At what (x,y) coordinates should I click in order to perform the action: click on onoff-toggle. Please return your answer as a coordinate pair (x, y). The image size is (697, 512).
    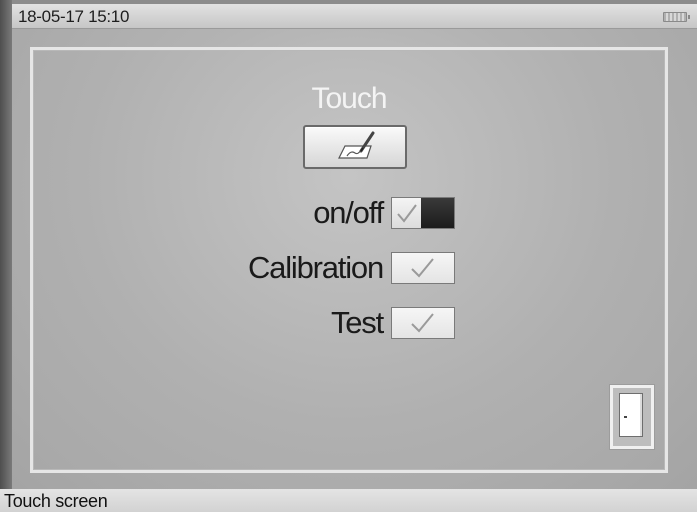
    Looking at the image, I should click on (423, 213).